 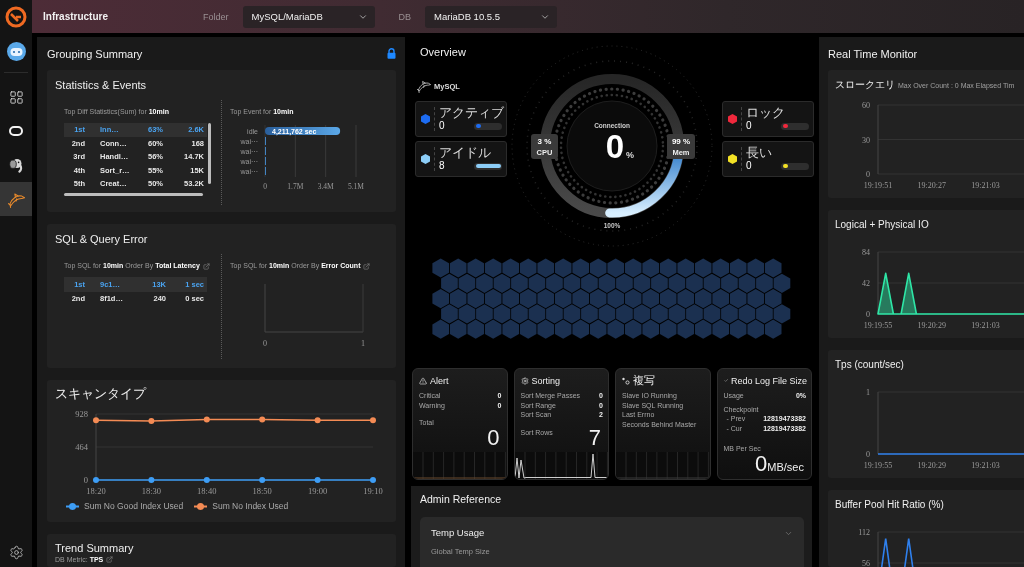 I want to click on card-title: SQL & Query Error, so click(x=102, y=239).